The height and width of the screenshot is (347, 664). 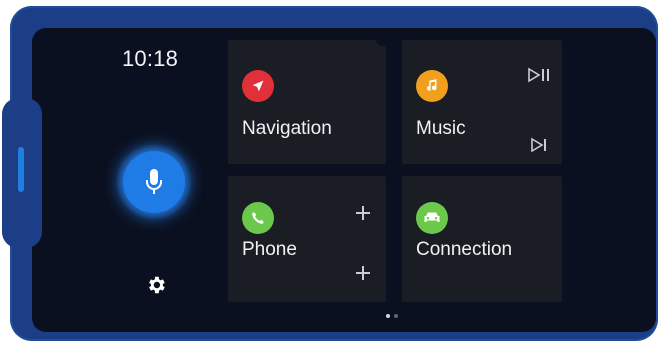 What do you see at coordinates (392, 316) in the screenshot?
I see `page-indicator` at bounding box center [392, 316].